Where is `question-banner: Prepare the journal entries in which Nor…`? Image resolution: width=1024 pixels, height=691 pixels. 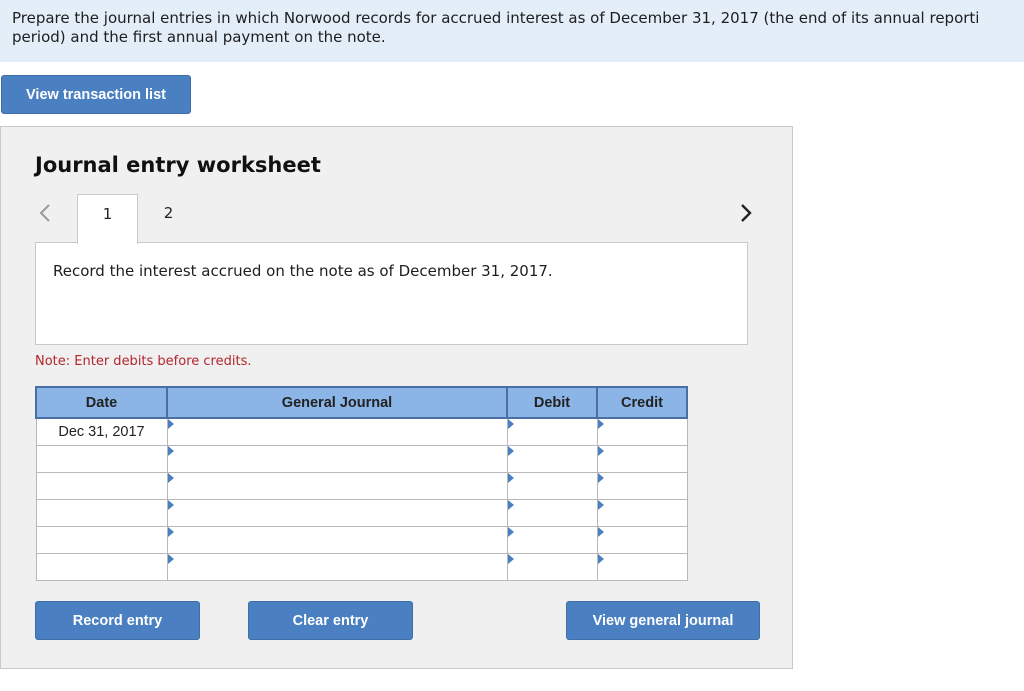
question-banner: Prepare the journal entries in which Nor… is located at coordinates (512, 31).